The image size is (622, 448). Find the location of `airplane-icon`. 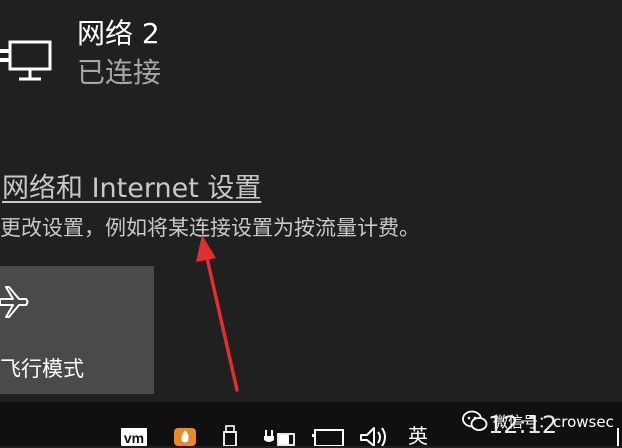

airplane-icon is located at coordinates (14, 302).